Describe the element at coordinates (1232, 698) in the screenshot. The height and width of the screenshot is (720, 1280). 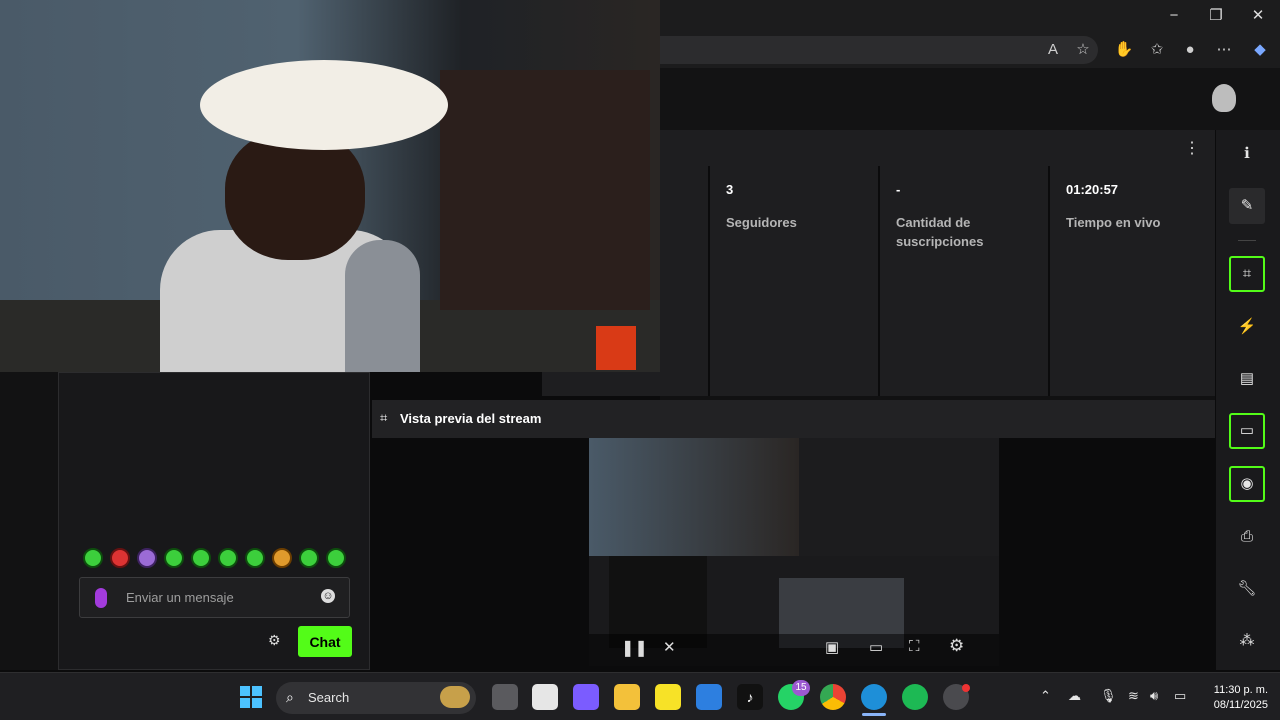
I see `taskbar-clock: 11:30 p. m. 08/11/2025` at that location.